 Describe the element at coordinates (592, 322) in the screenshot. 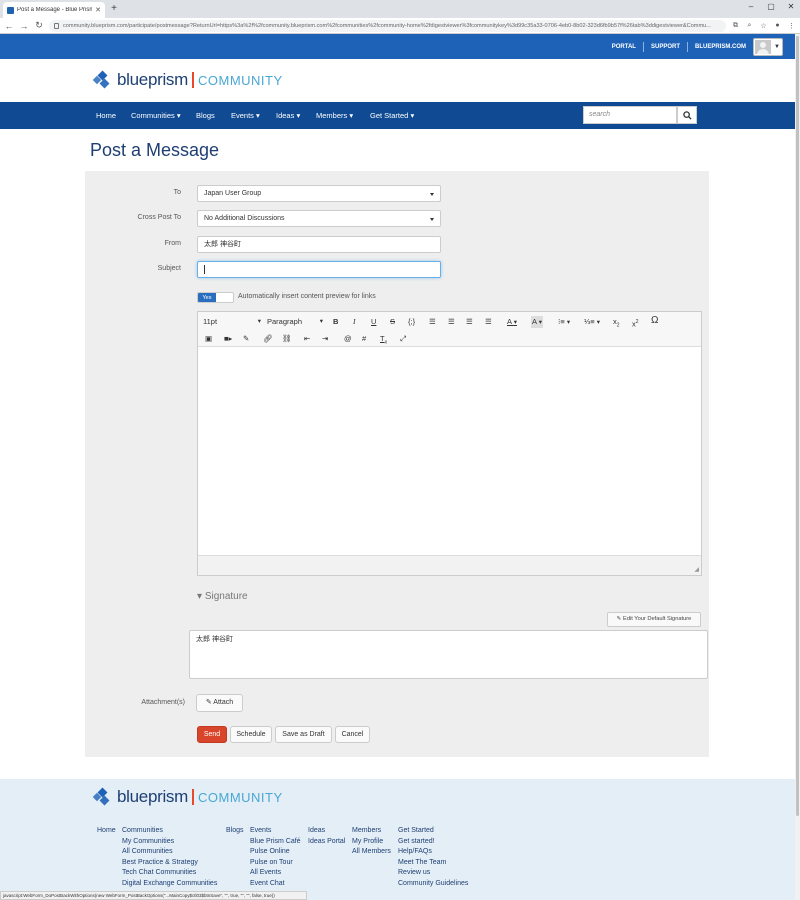

I see `numbered-list-icon: ⅓≡ ▾` at that location.